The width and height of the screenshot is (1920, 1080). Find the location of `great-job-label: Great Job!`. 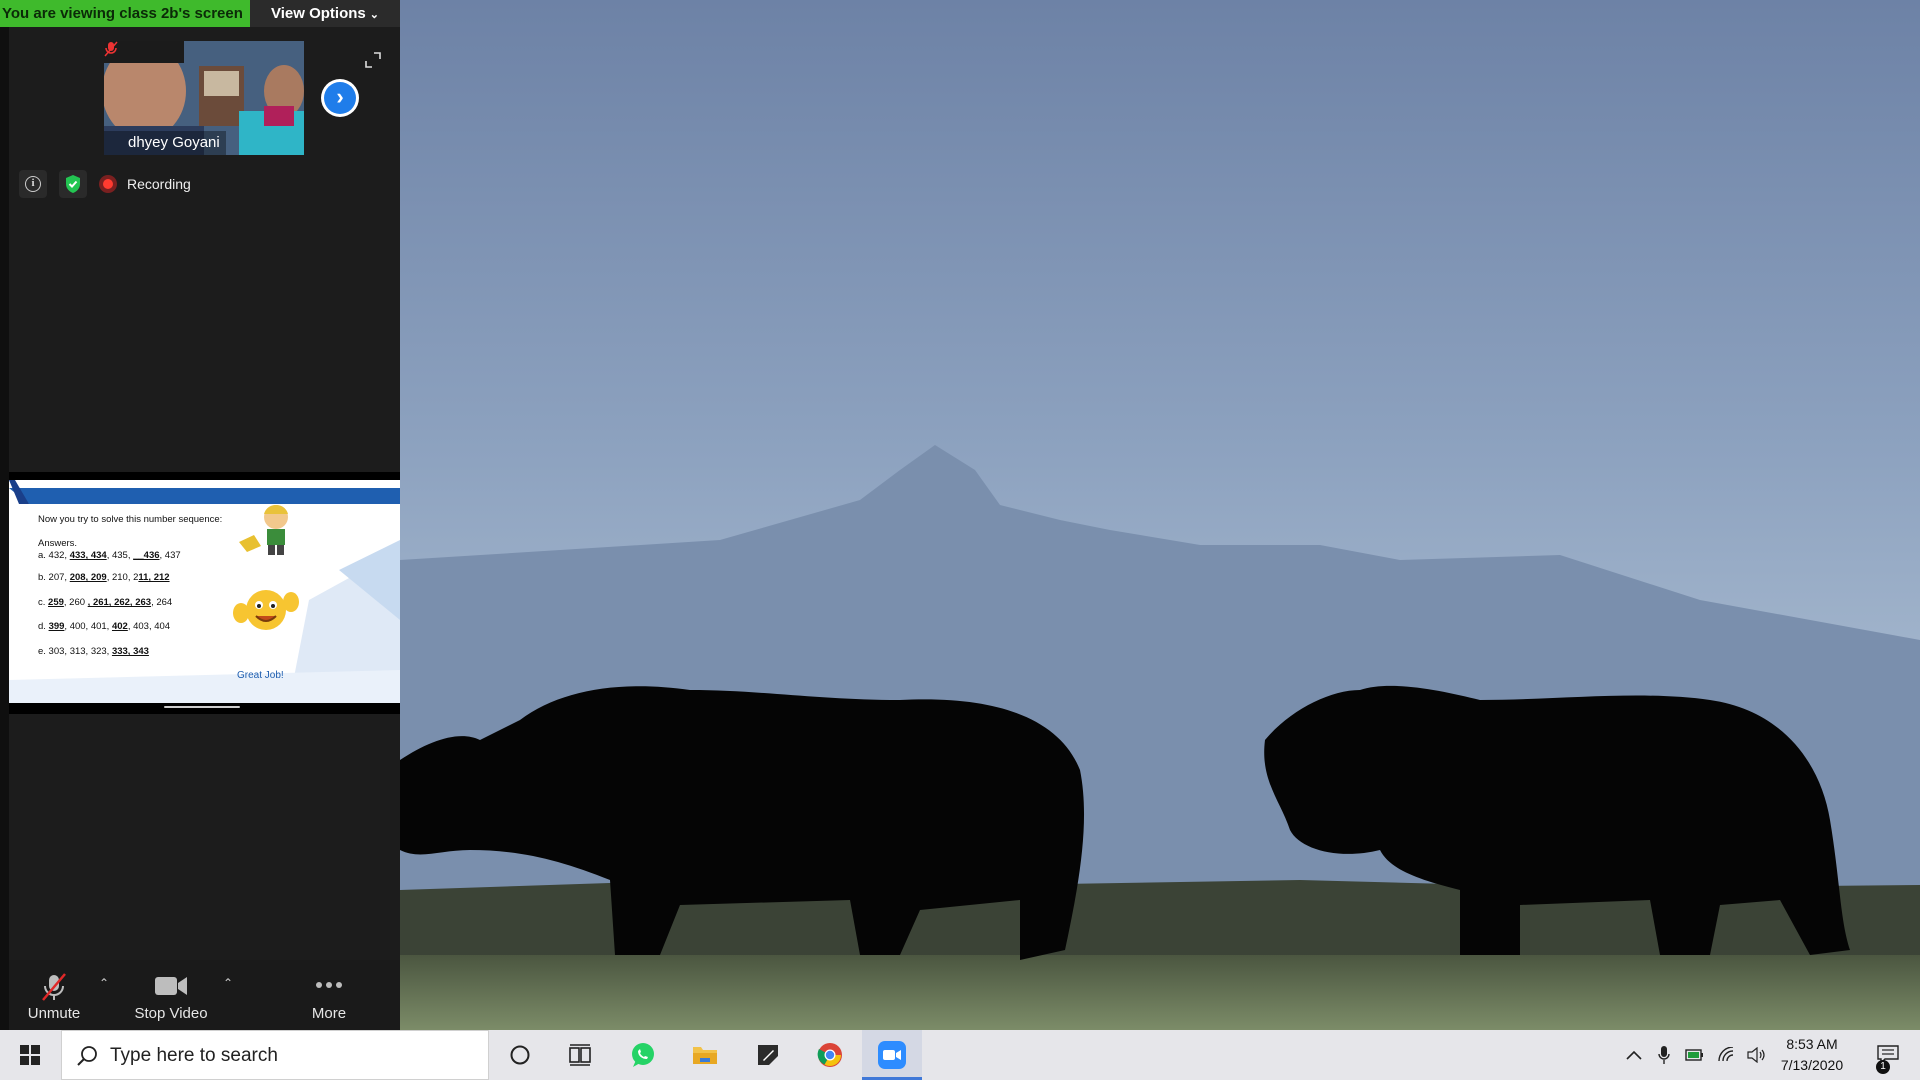

great-job-label: Great Job! is located at coordinates (260, 675).